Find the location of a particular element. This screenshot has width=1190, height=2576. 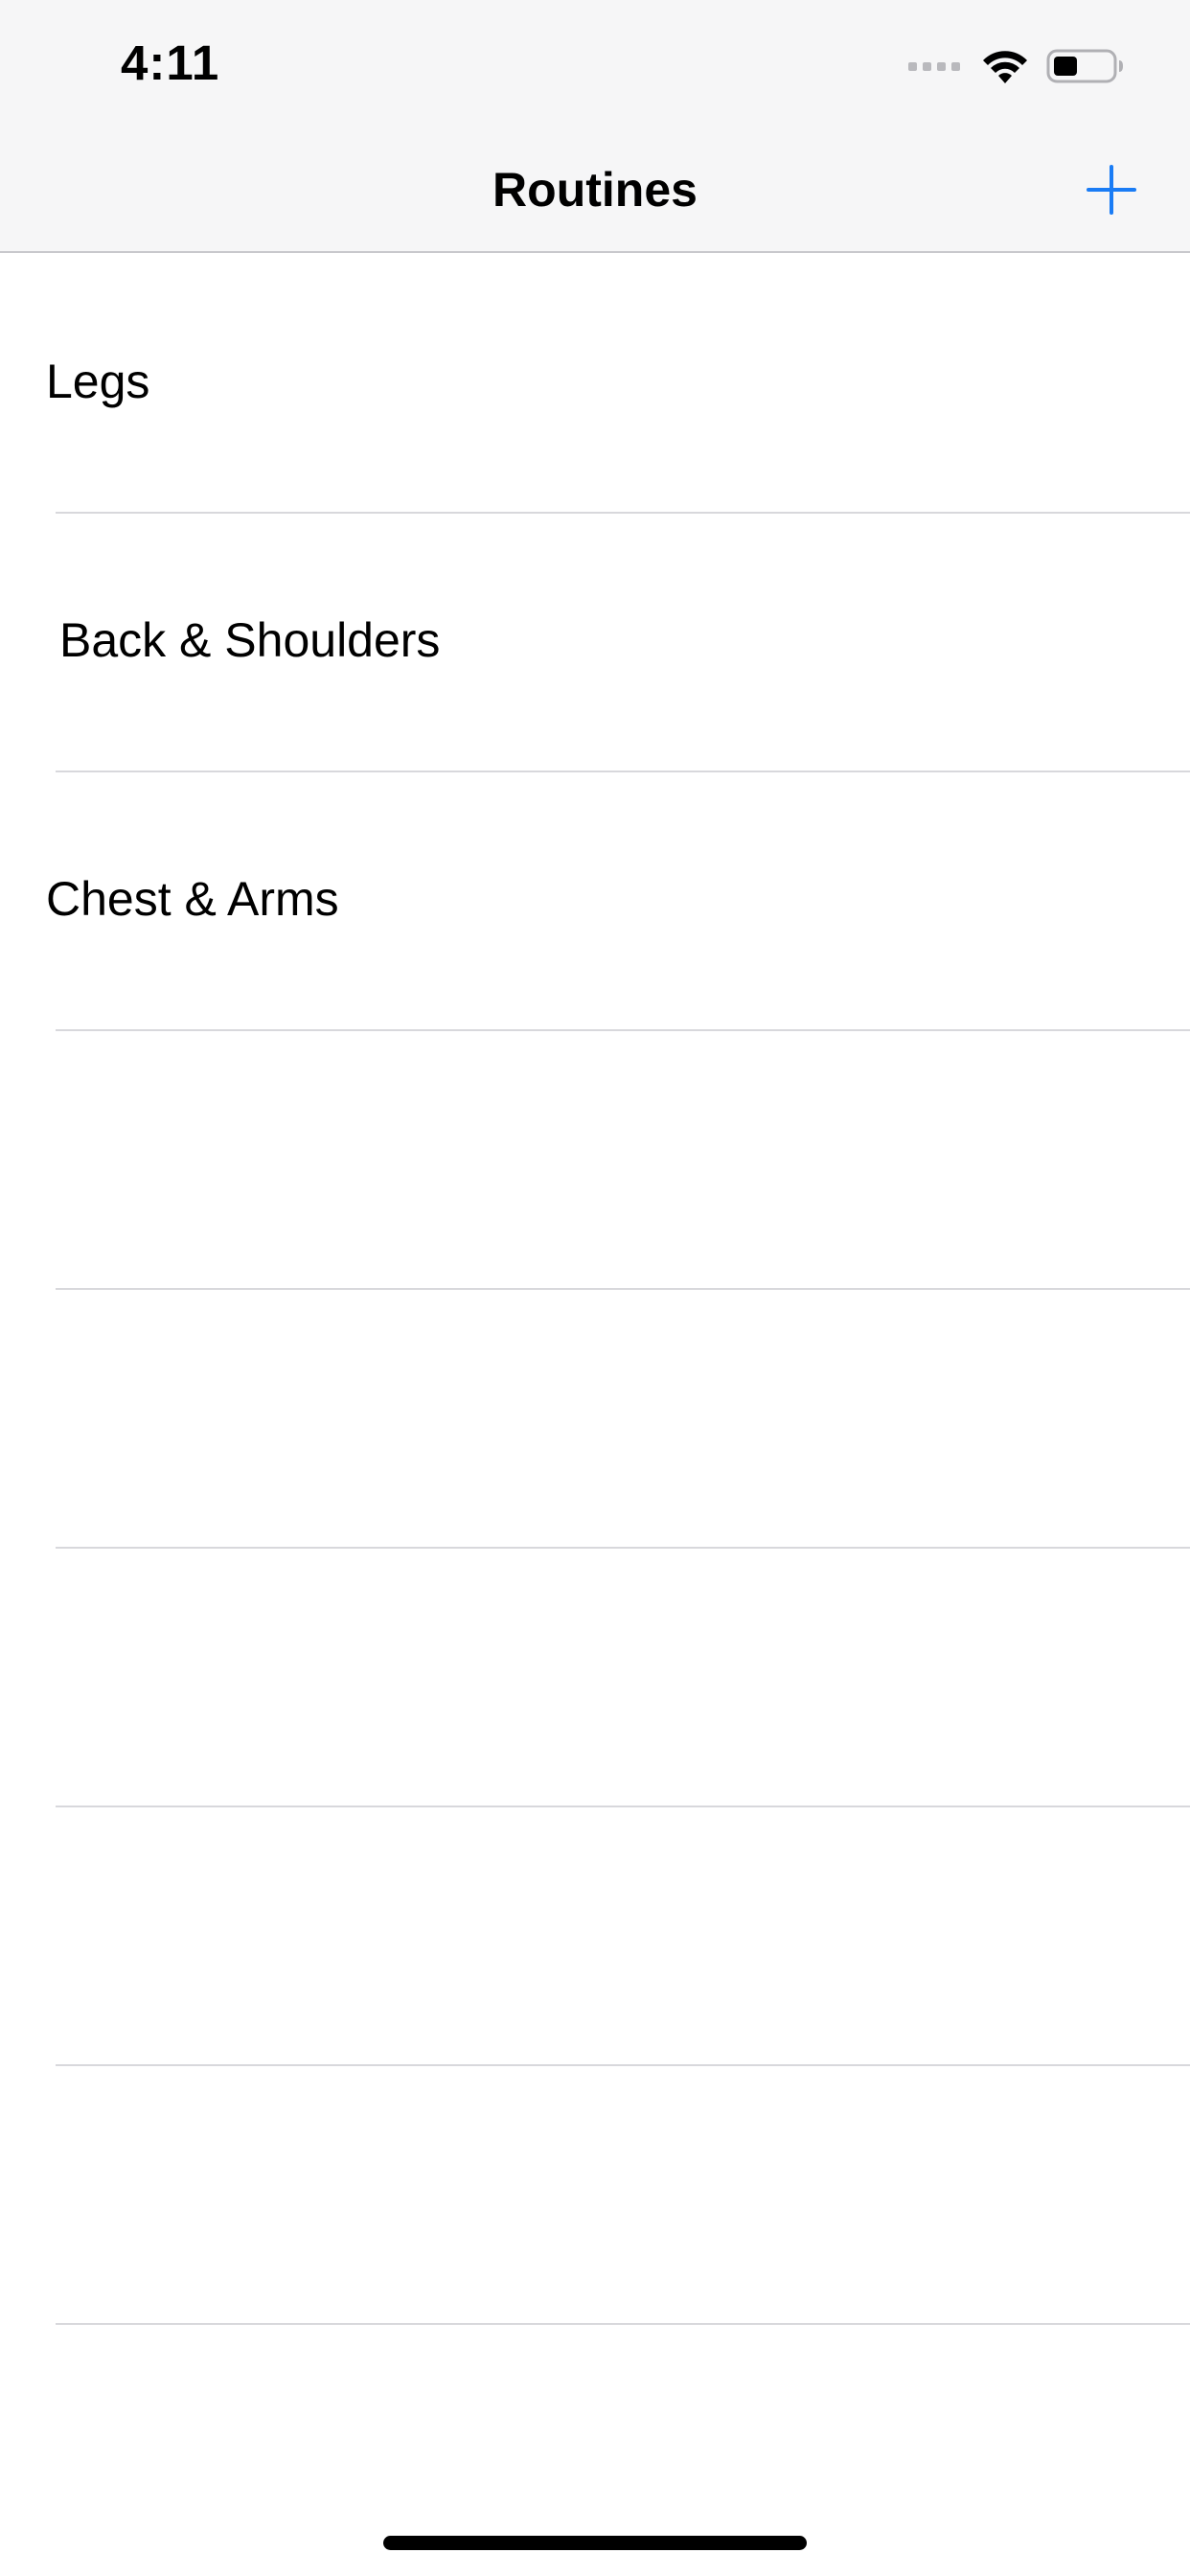

add-routine-button is located at coordinates (1111, 189).